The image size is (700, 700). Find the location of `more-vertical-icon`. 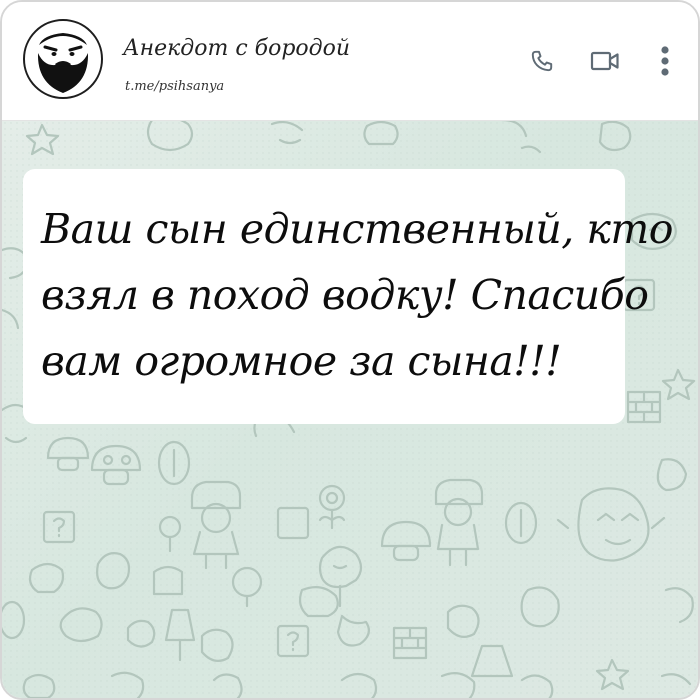

more-vertical-icon is located at coordinates (665, 61).